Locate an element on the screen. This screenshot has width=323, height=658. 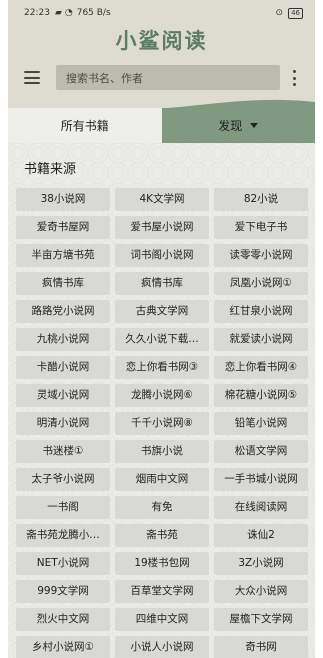
source-chip: 爱下电子书 is located at coordinates (261, 227).